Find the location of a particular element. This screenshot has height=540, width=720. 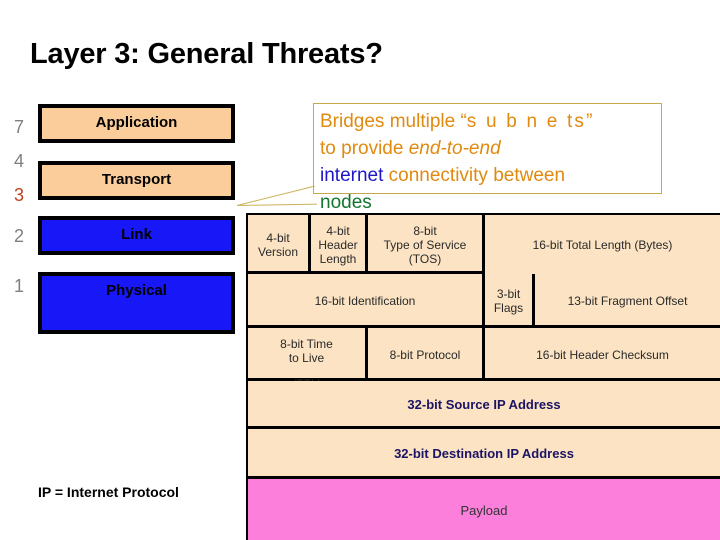

ip-field-payload-label: Payload is located at coordinates (484, 510).